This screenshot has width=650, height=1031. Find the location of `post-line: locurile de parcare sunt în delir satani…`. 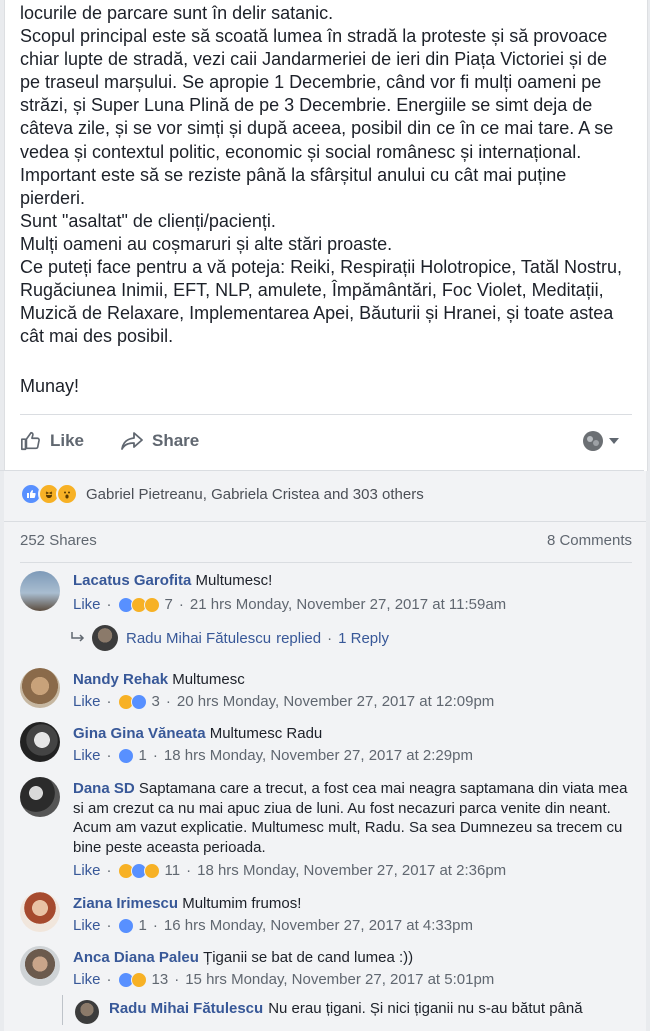

post-line: locurile de parcare sunt în delir satani… is located at coordinates (177, 13).